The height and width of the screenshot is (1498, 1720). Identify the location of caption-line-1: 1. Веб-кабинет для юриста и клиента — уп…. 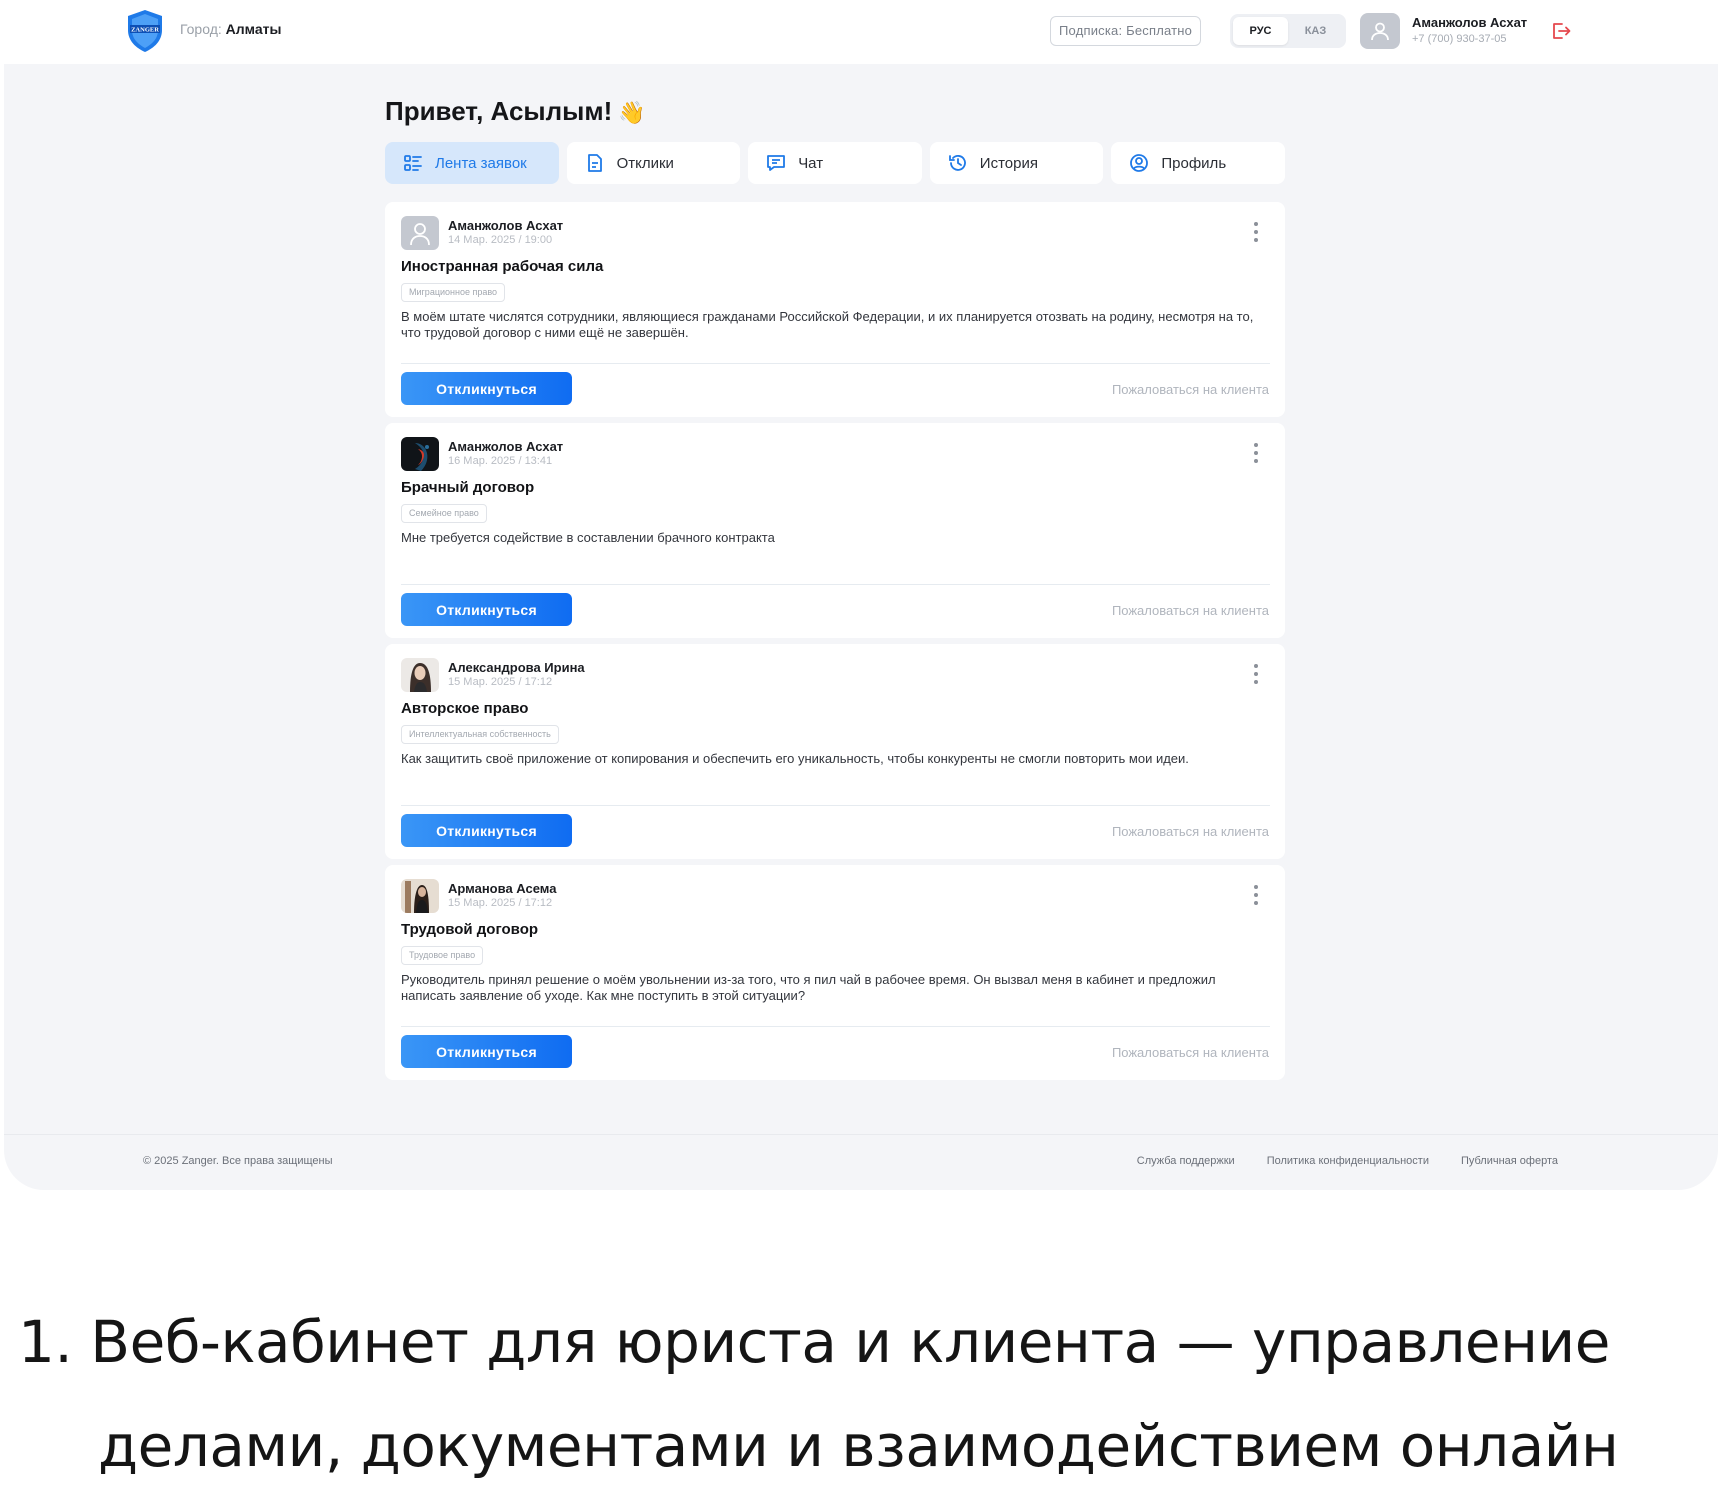
(814, 1342).